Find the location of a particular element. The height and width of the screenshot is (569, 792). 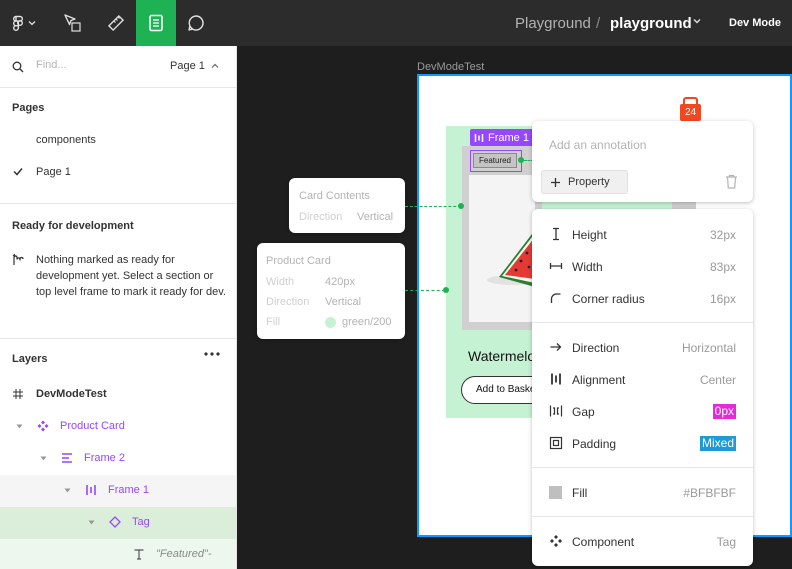

annotation-input is located at coordinates (639, 145).